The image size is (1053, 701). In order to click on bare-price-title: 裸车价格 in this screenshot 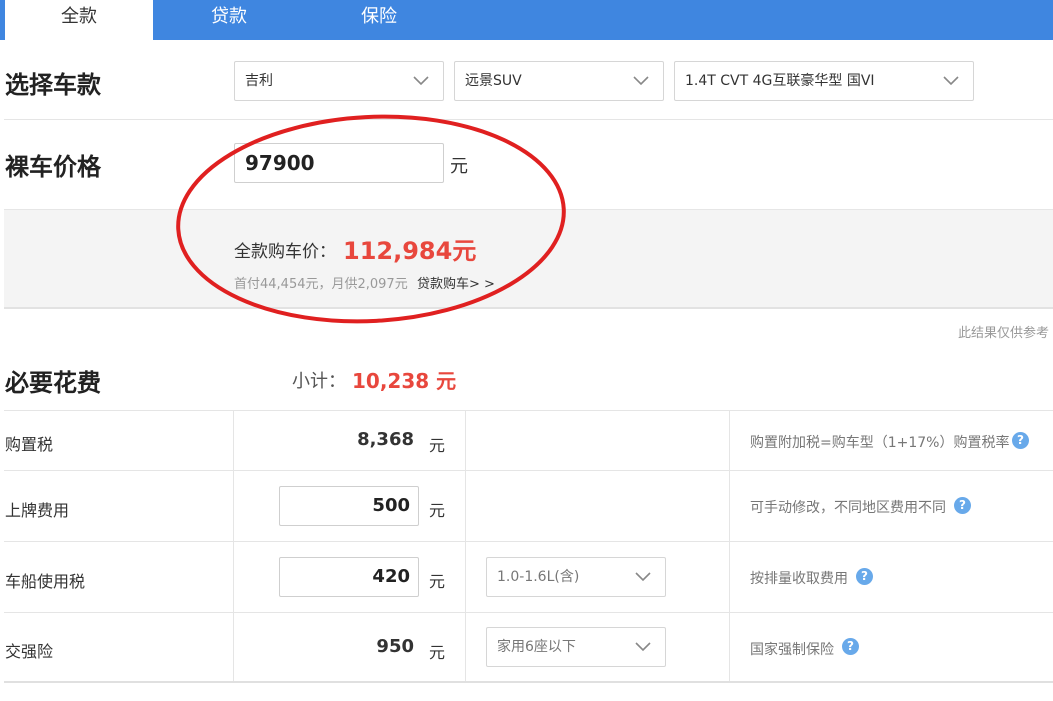, I will do `click(53, 167)`.